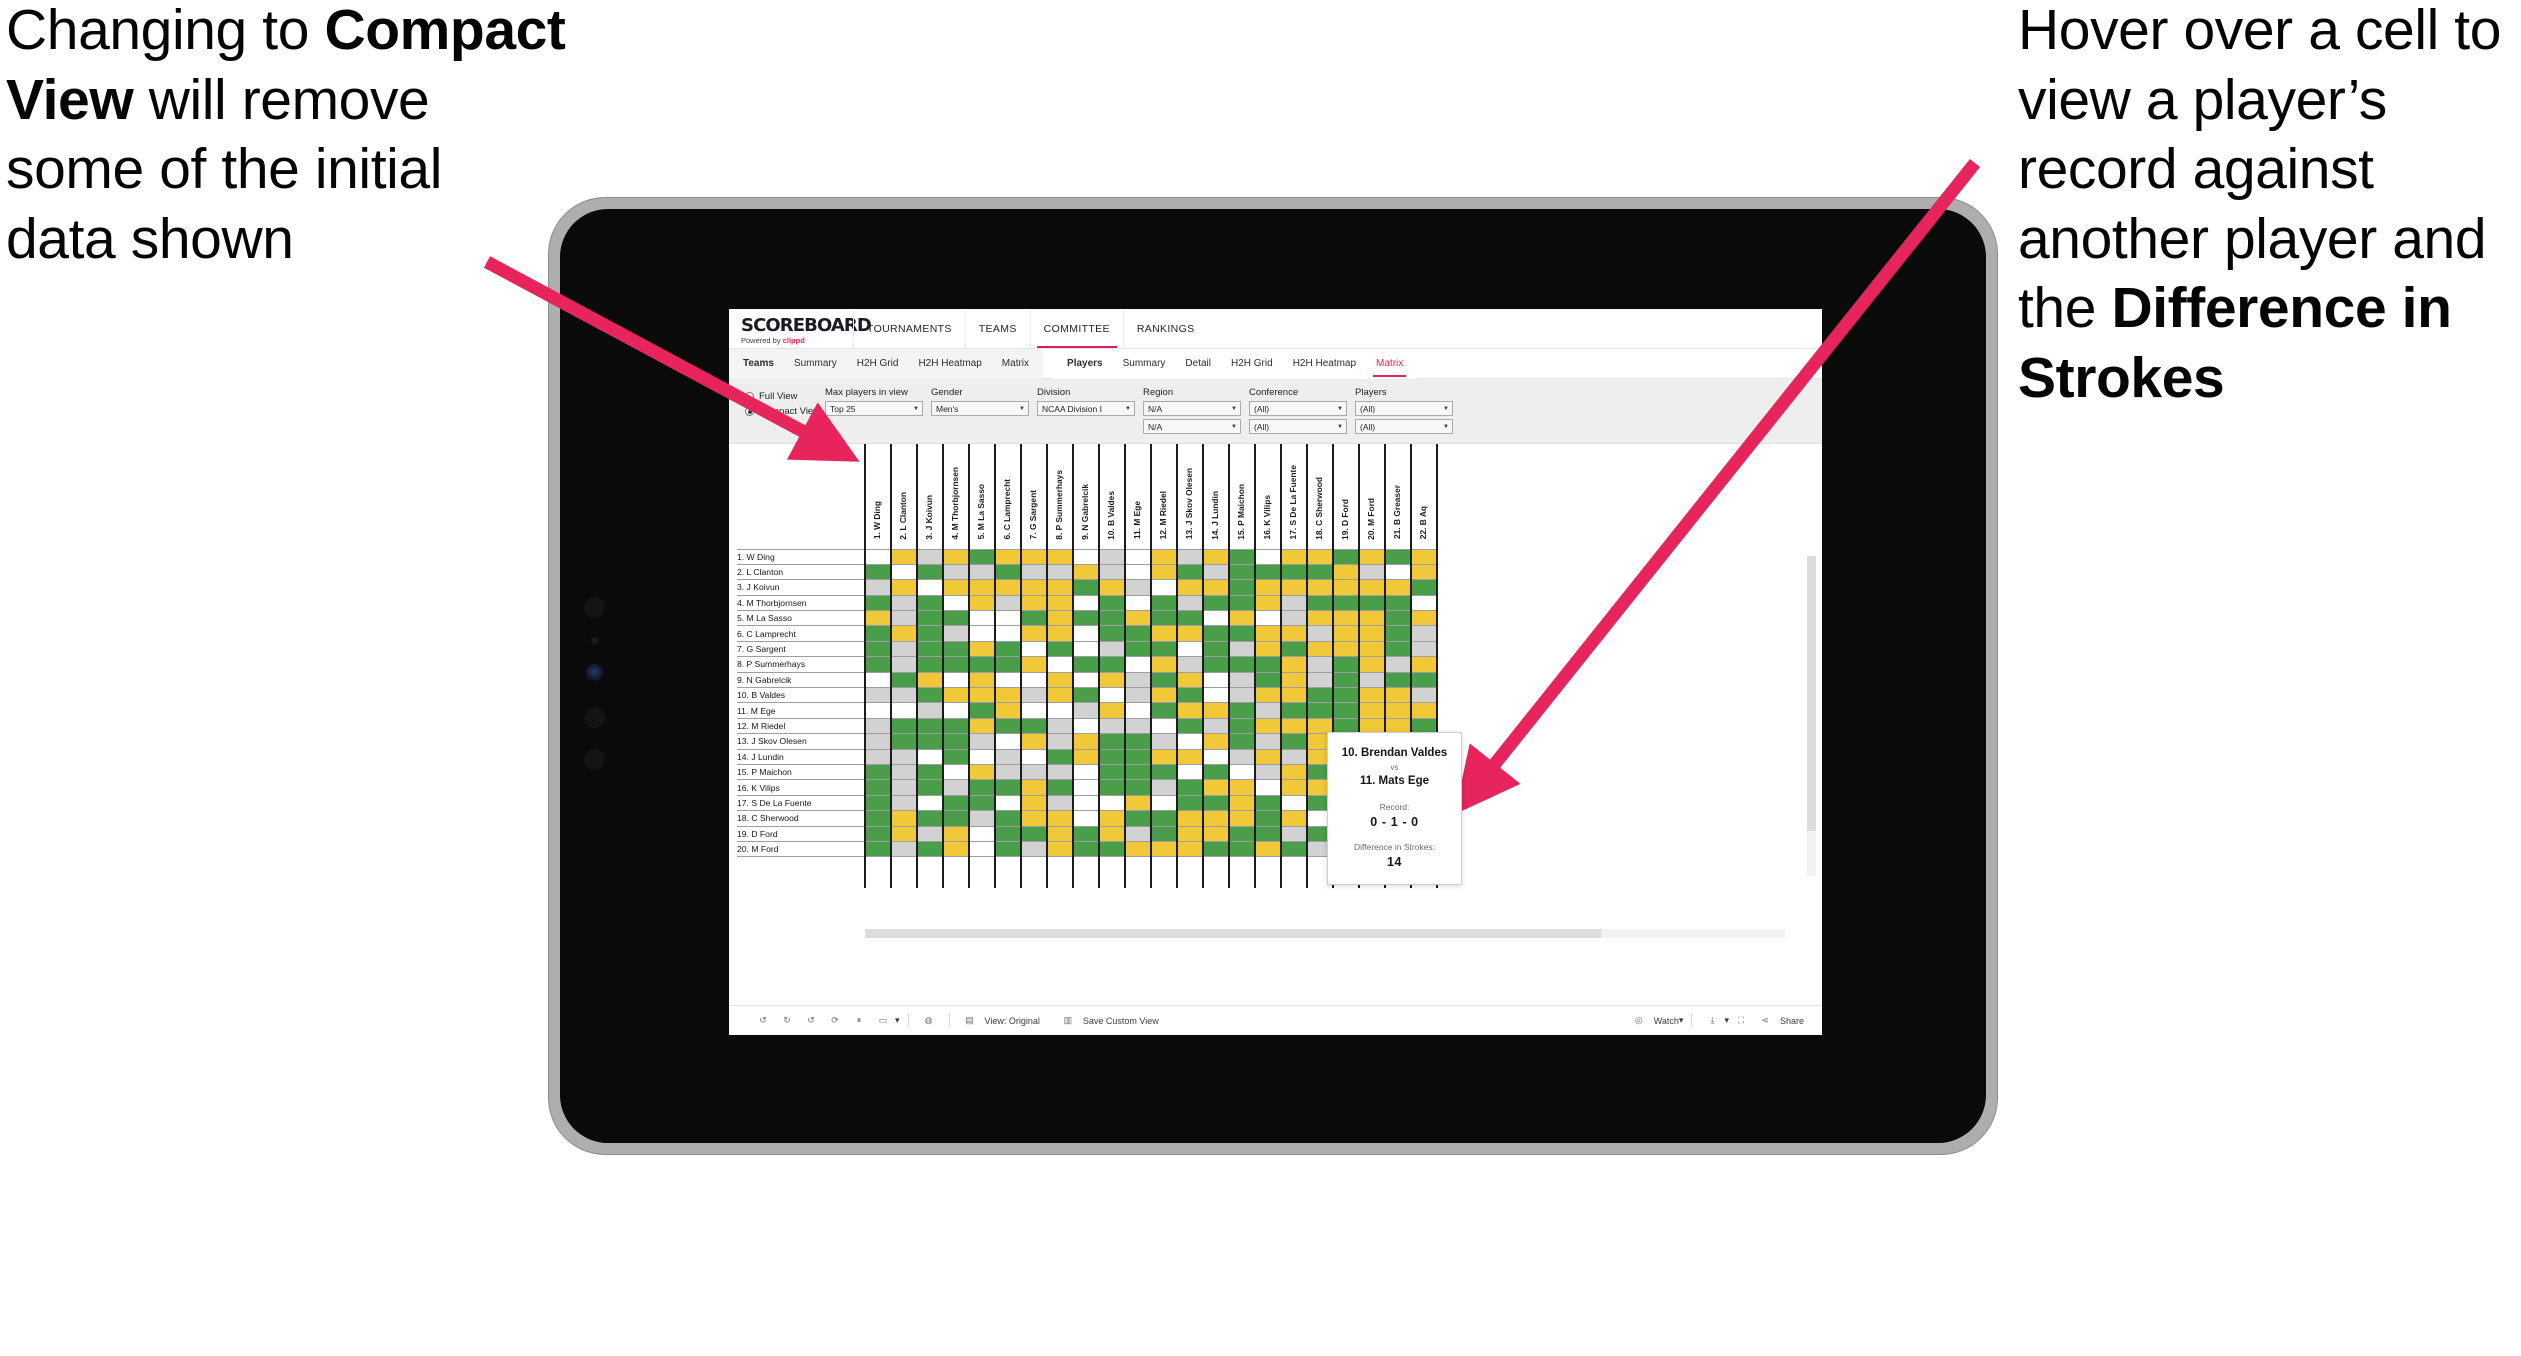 The width and height of the screenshot is (2521, 1356). What do you see at coordinates (801, 726) in the screenshot?
I see `matrix-row-label: 12. M Riedel` at bounding box center [801, 726].